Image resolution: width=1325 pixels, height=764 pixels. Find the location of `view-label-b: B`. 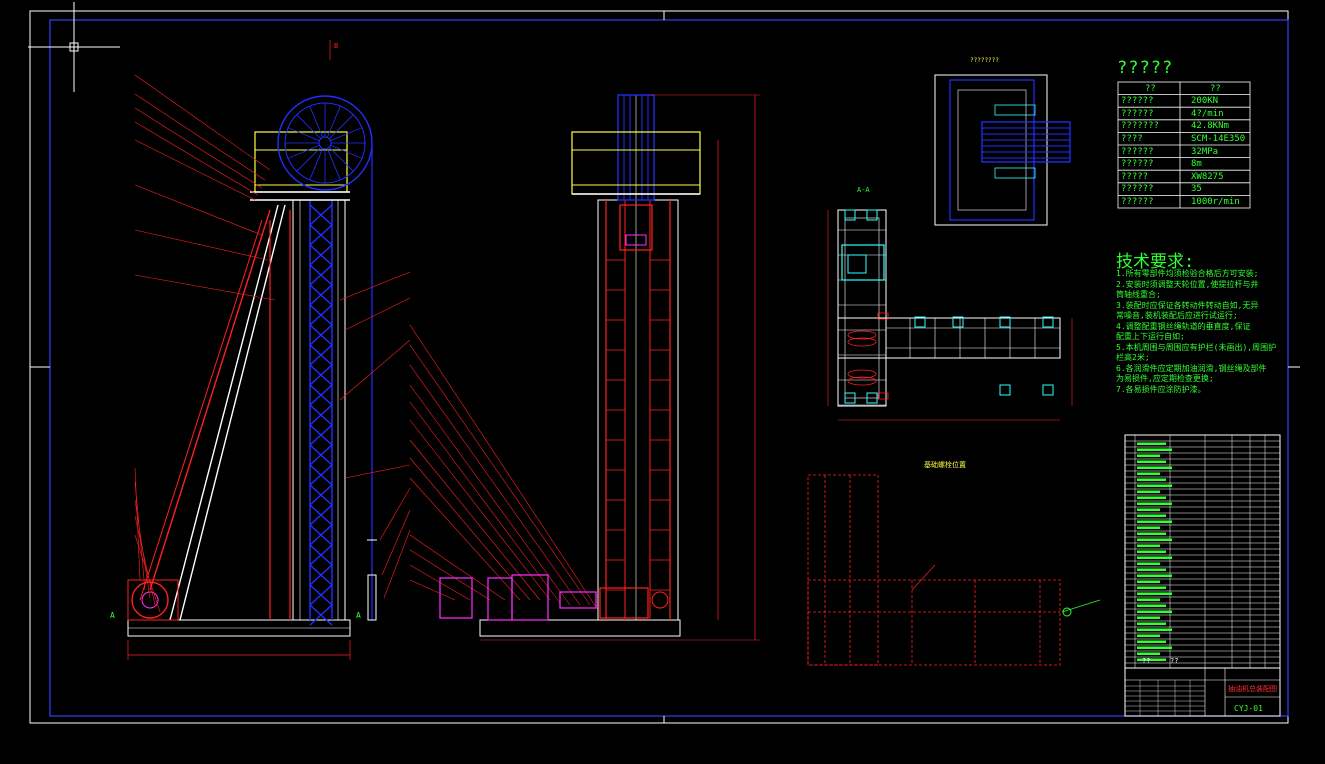

view-label-b: B is located at coordinates (336, 46).